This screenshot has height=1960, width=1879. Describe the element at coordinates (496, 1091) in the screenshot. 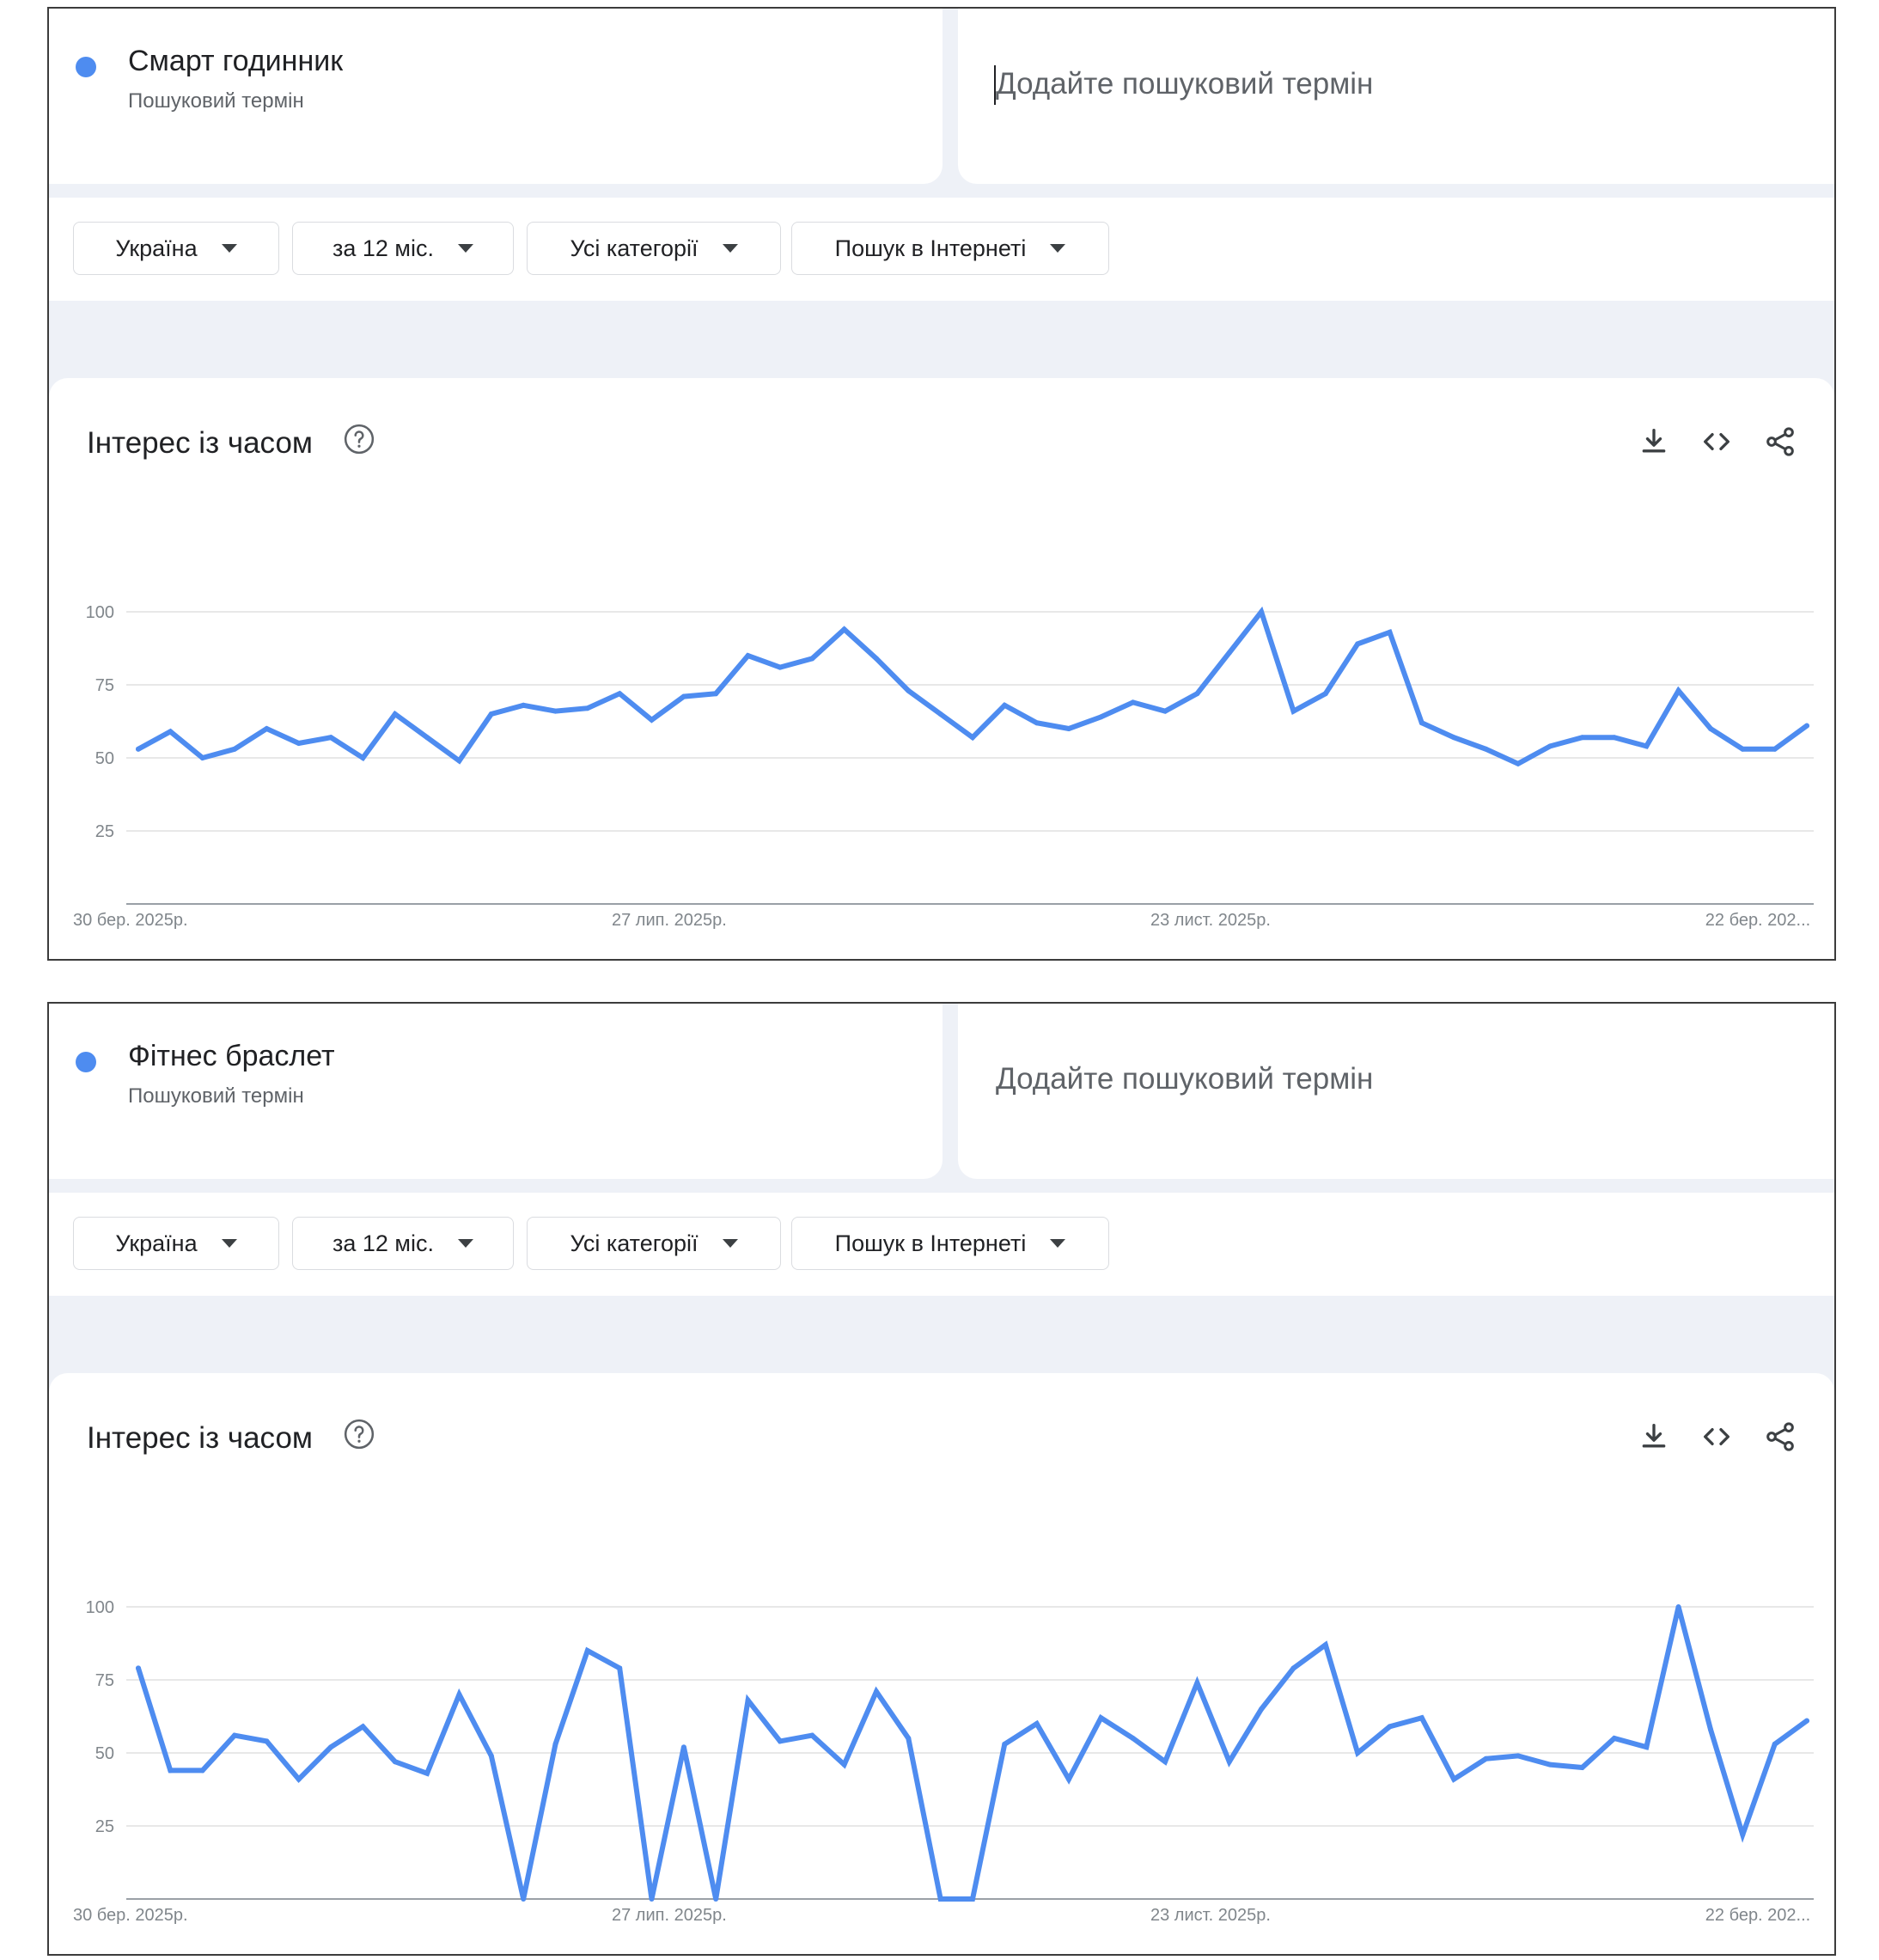

I see `search-term-card: Фітнес браслет Пошуковий термін` at that location.